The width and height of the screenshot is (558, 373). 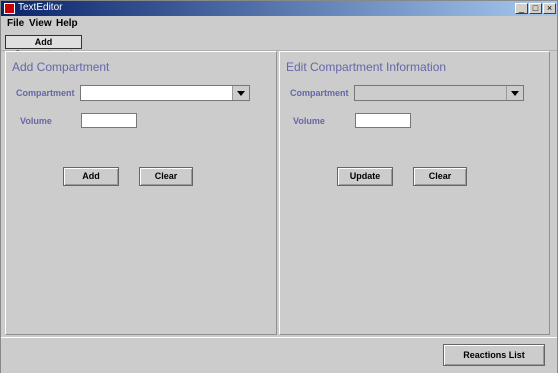 I want to click on edit-compartment-label: Compartment, so click(x=319, y=93).